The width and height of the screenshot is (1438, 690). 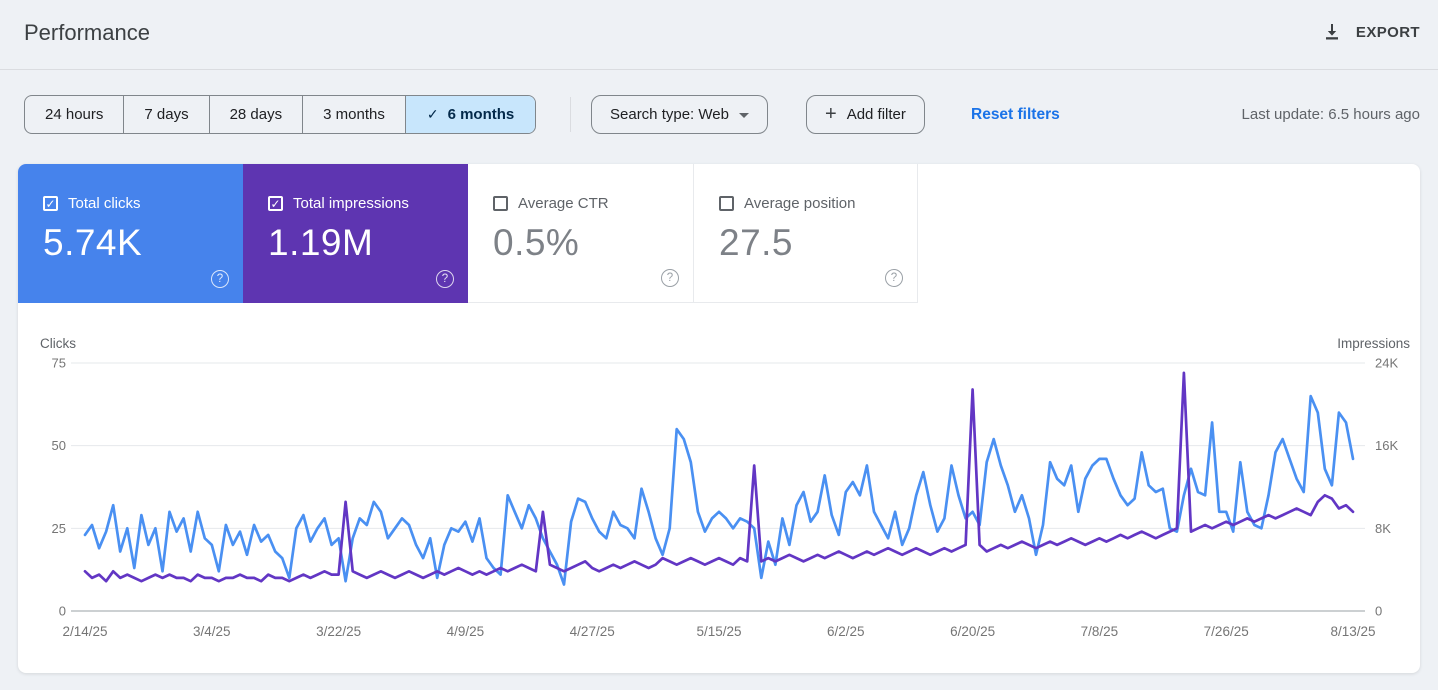 What do you see at coordinates (58, 343) in the screenshot?
I see `left-axis-title: Clicks` at bounding box center [58, 343].